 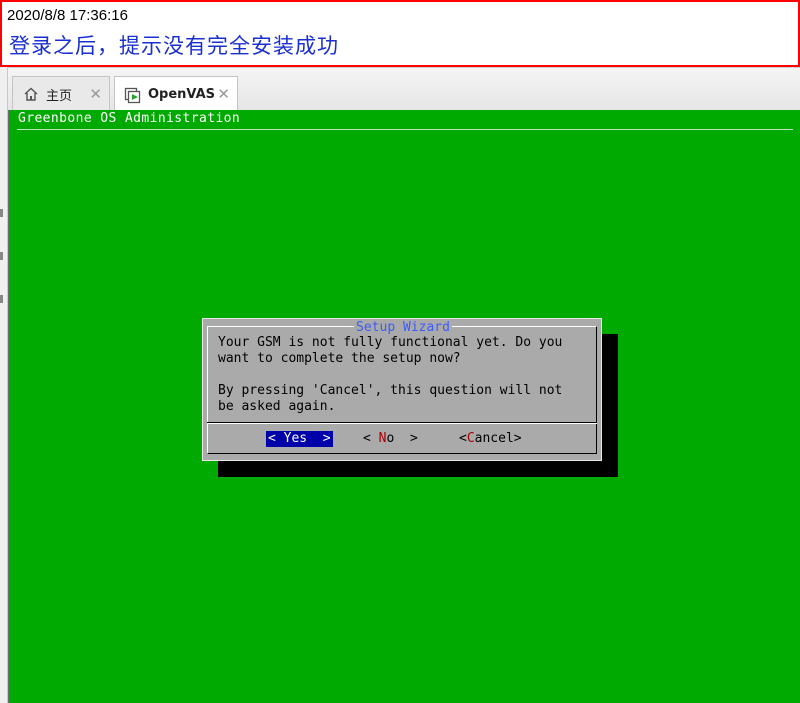 What do you see at coordinates (404, 89) in the screenshot?
I see `tab-bar: 主页 ✕ OpenVAS ✕` at bounding box center [404, 89].